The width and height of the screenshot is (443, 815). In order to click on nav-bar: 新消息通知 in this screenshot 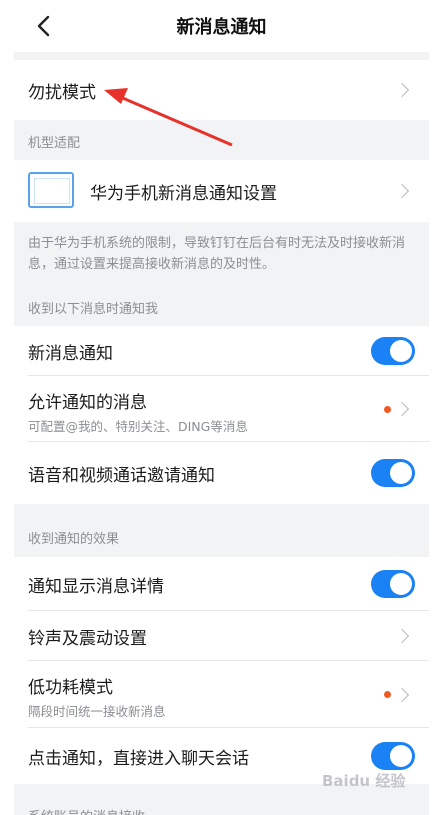, I will do `click(221, 26)`.